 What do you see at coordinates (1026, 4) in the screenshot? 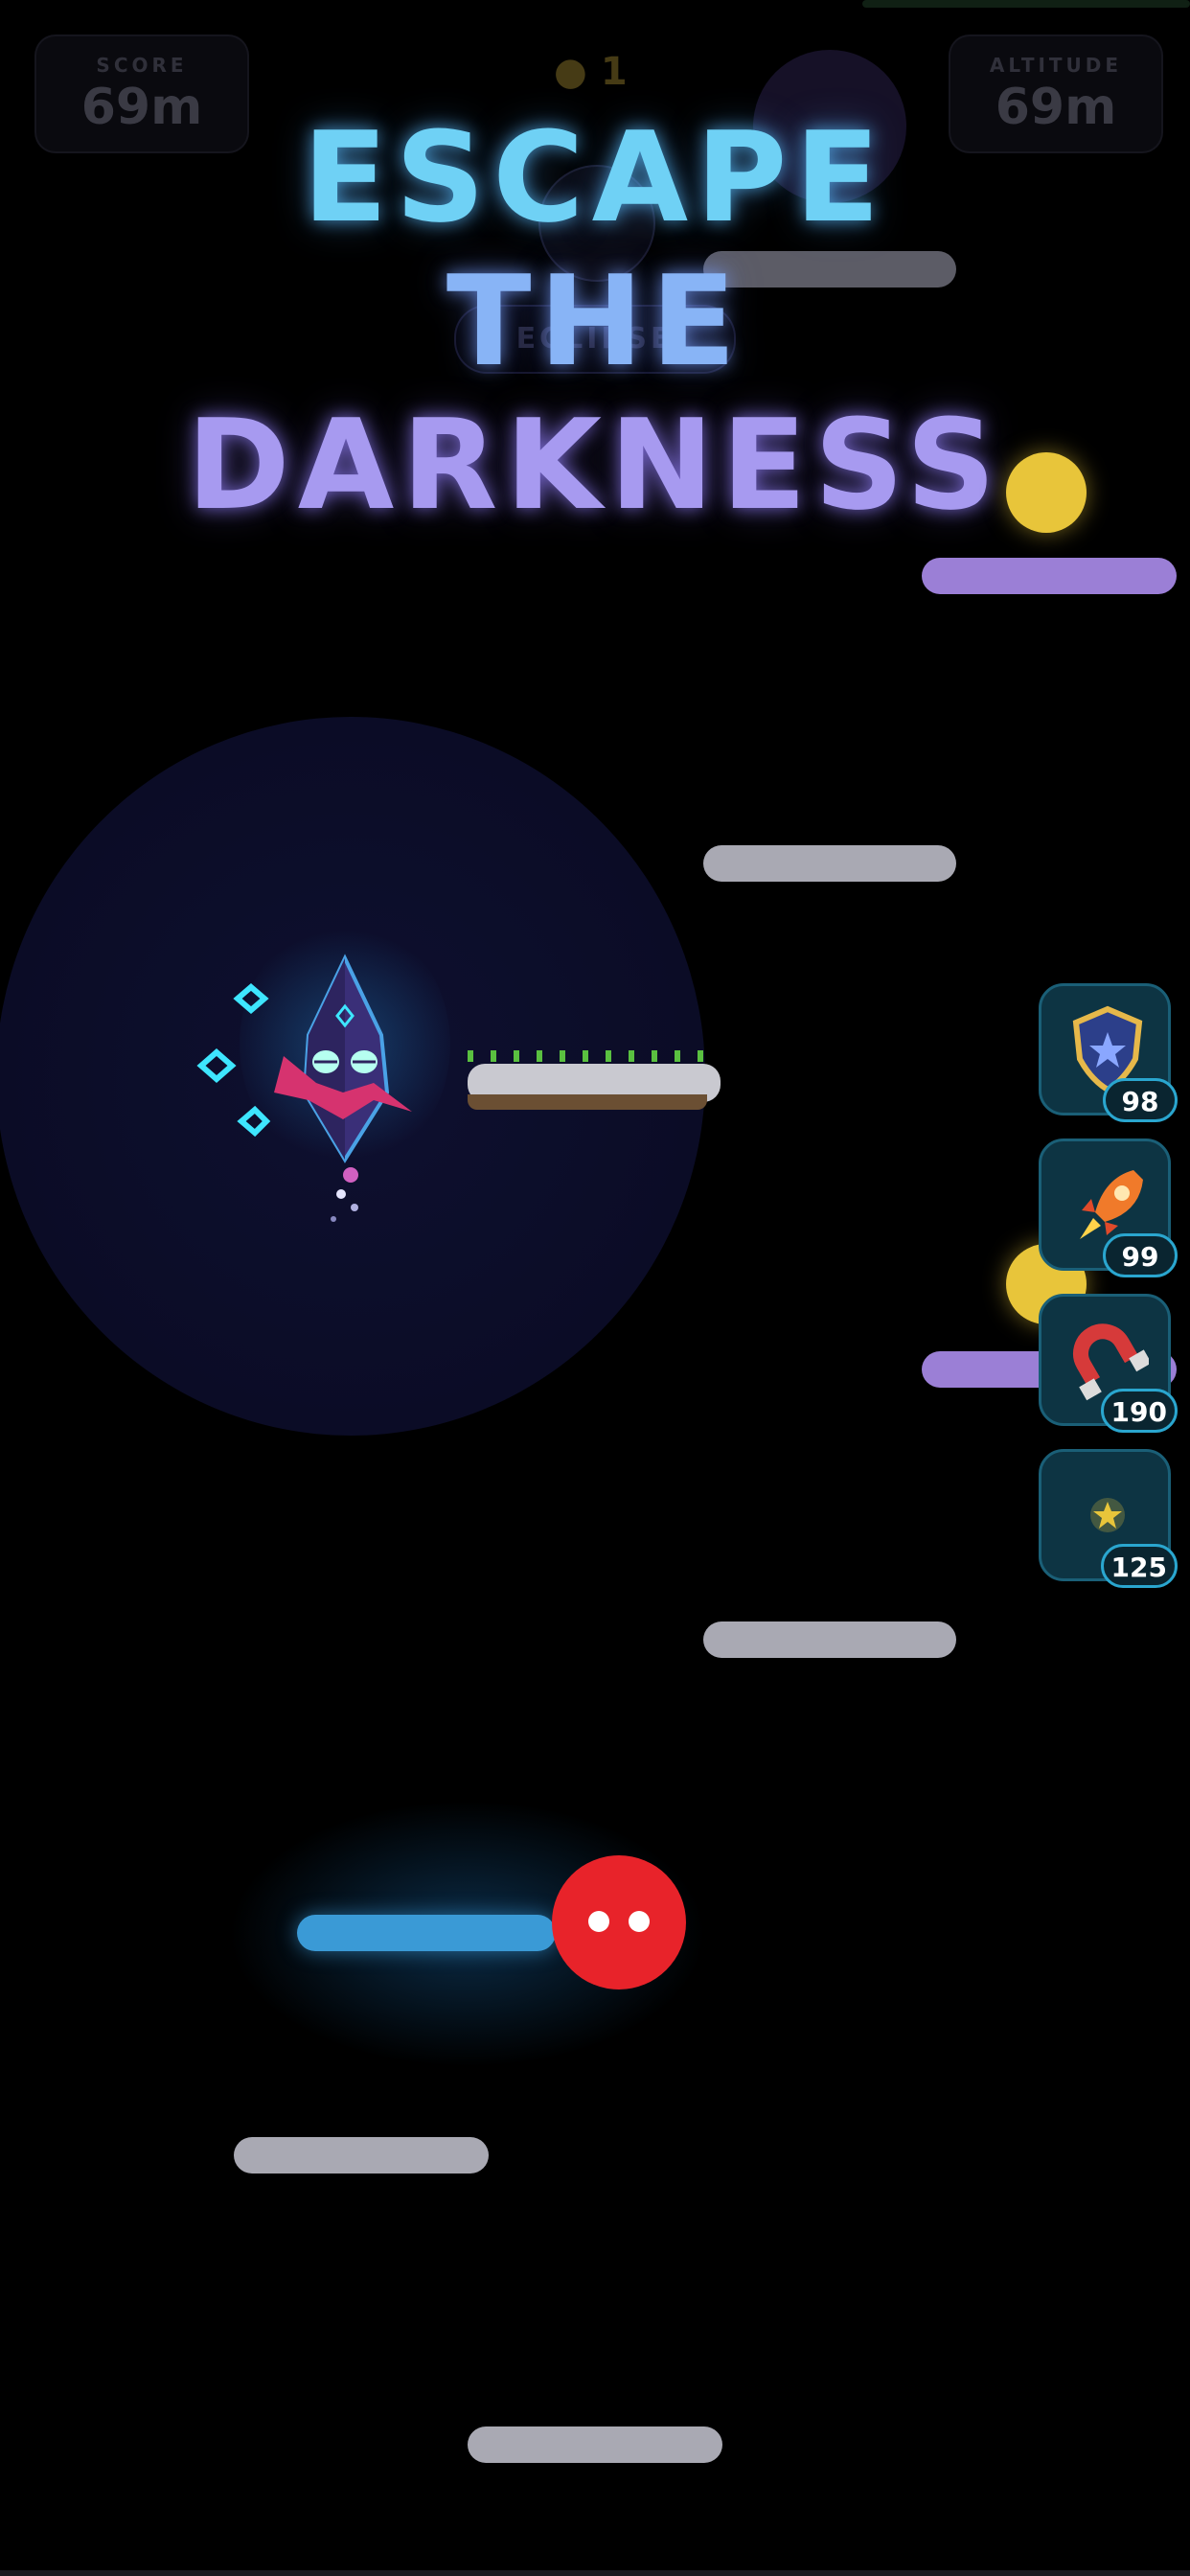
I see `top-progress-bar` at bounding box center [1026, 4].